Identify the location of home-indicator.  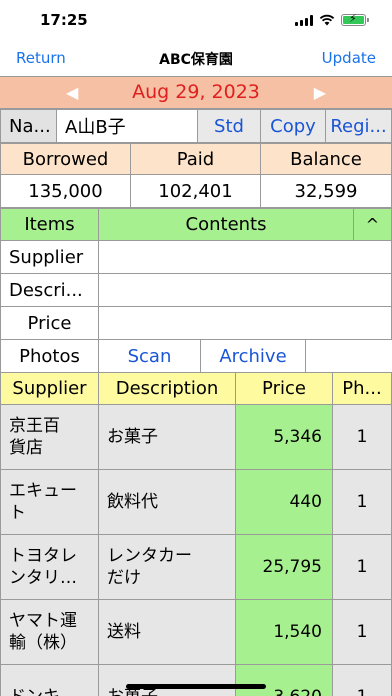
(196, 686).